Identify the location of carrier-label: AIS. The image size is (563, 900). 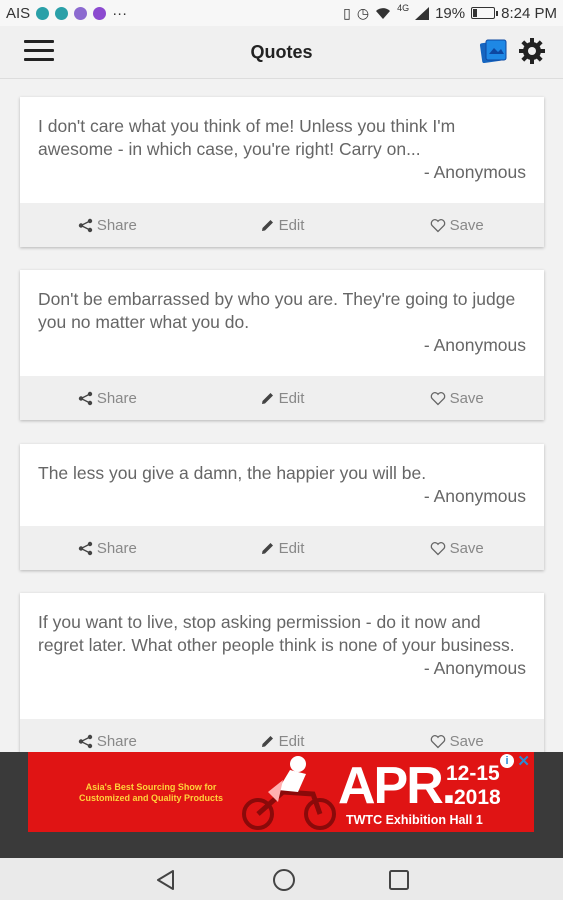
(18, 13).